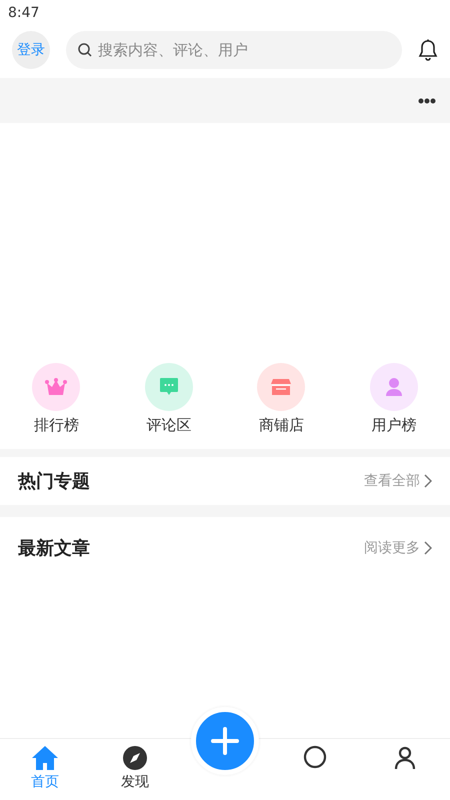 This screenshot has height=800, width=450. Describe the element at coordinates (405, 758) in the screenshot. I see `person-icon` at that location.